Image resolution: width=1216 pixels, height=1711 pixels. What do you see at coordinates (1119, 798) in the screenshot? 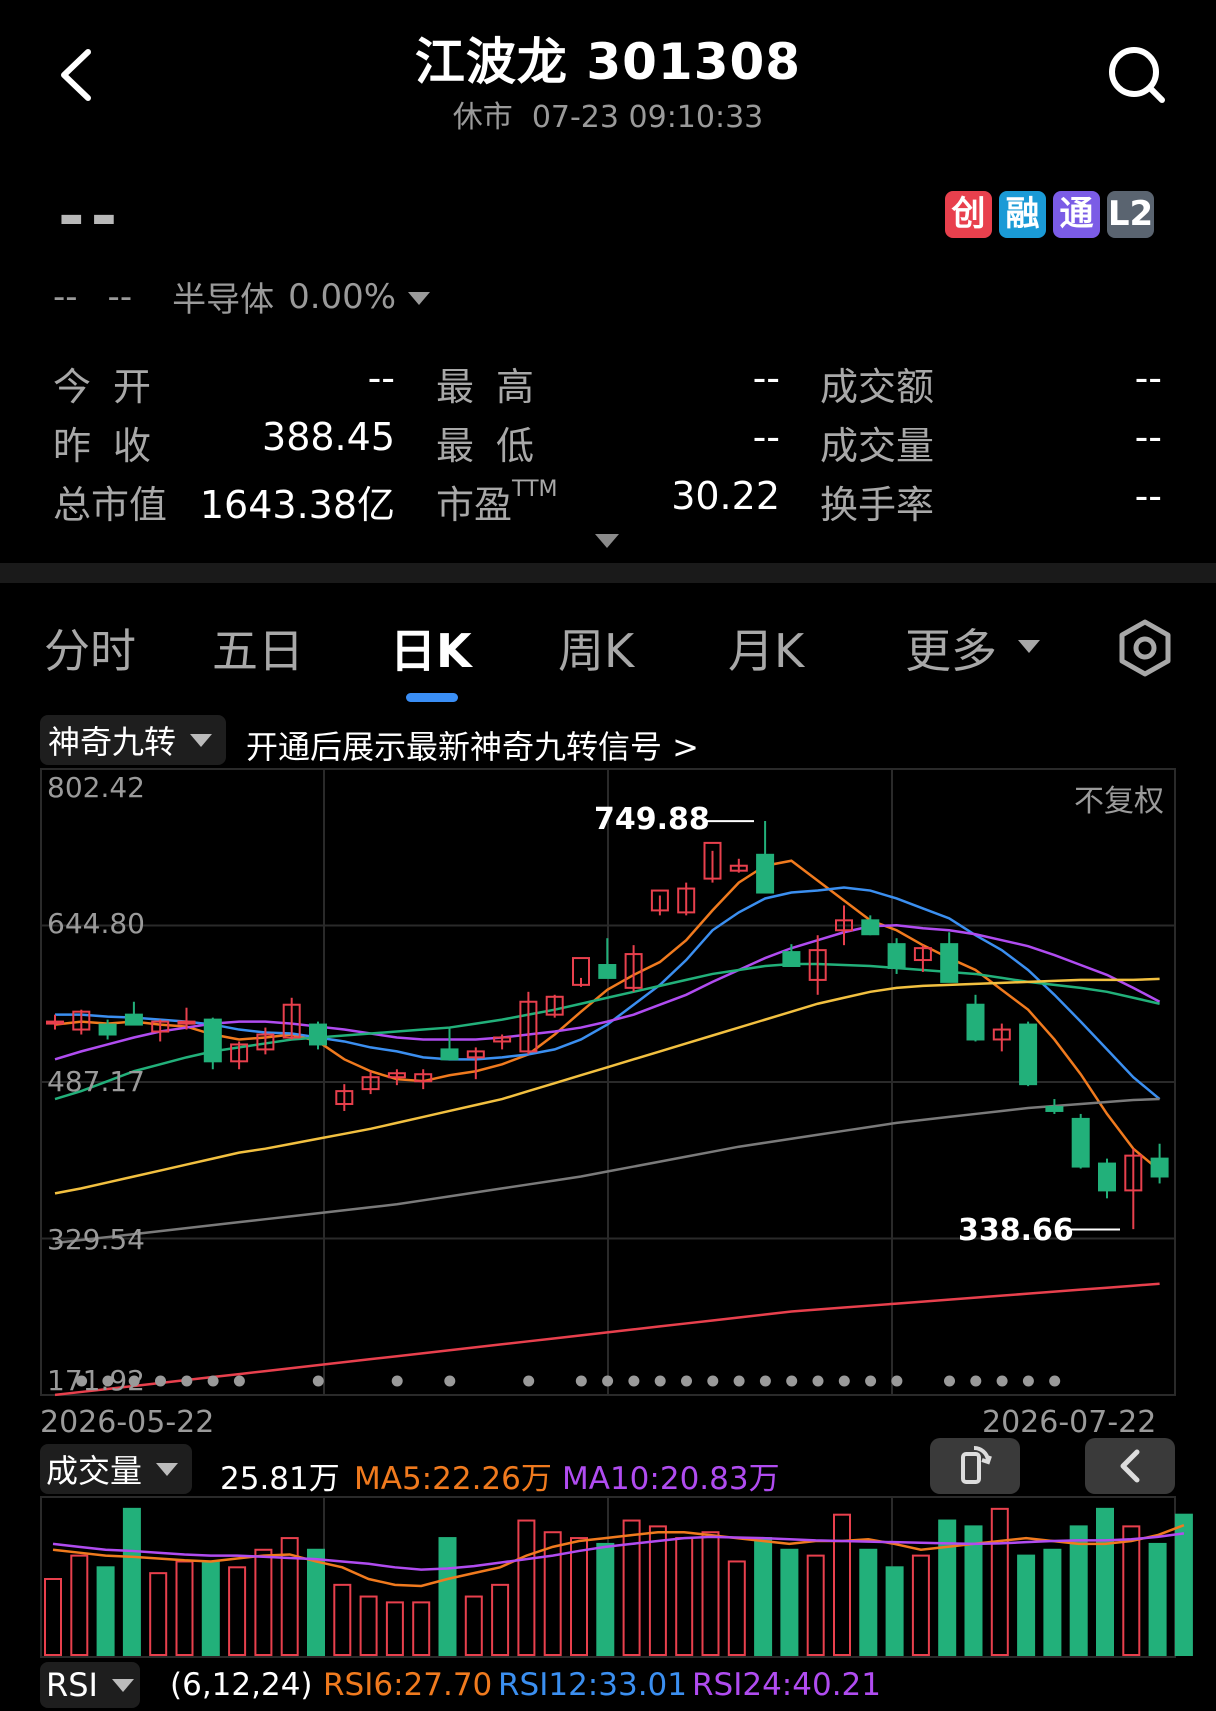
I see `adjust-mode-label: 不复权` at bounding box center [1119, 798].